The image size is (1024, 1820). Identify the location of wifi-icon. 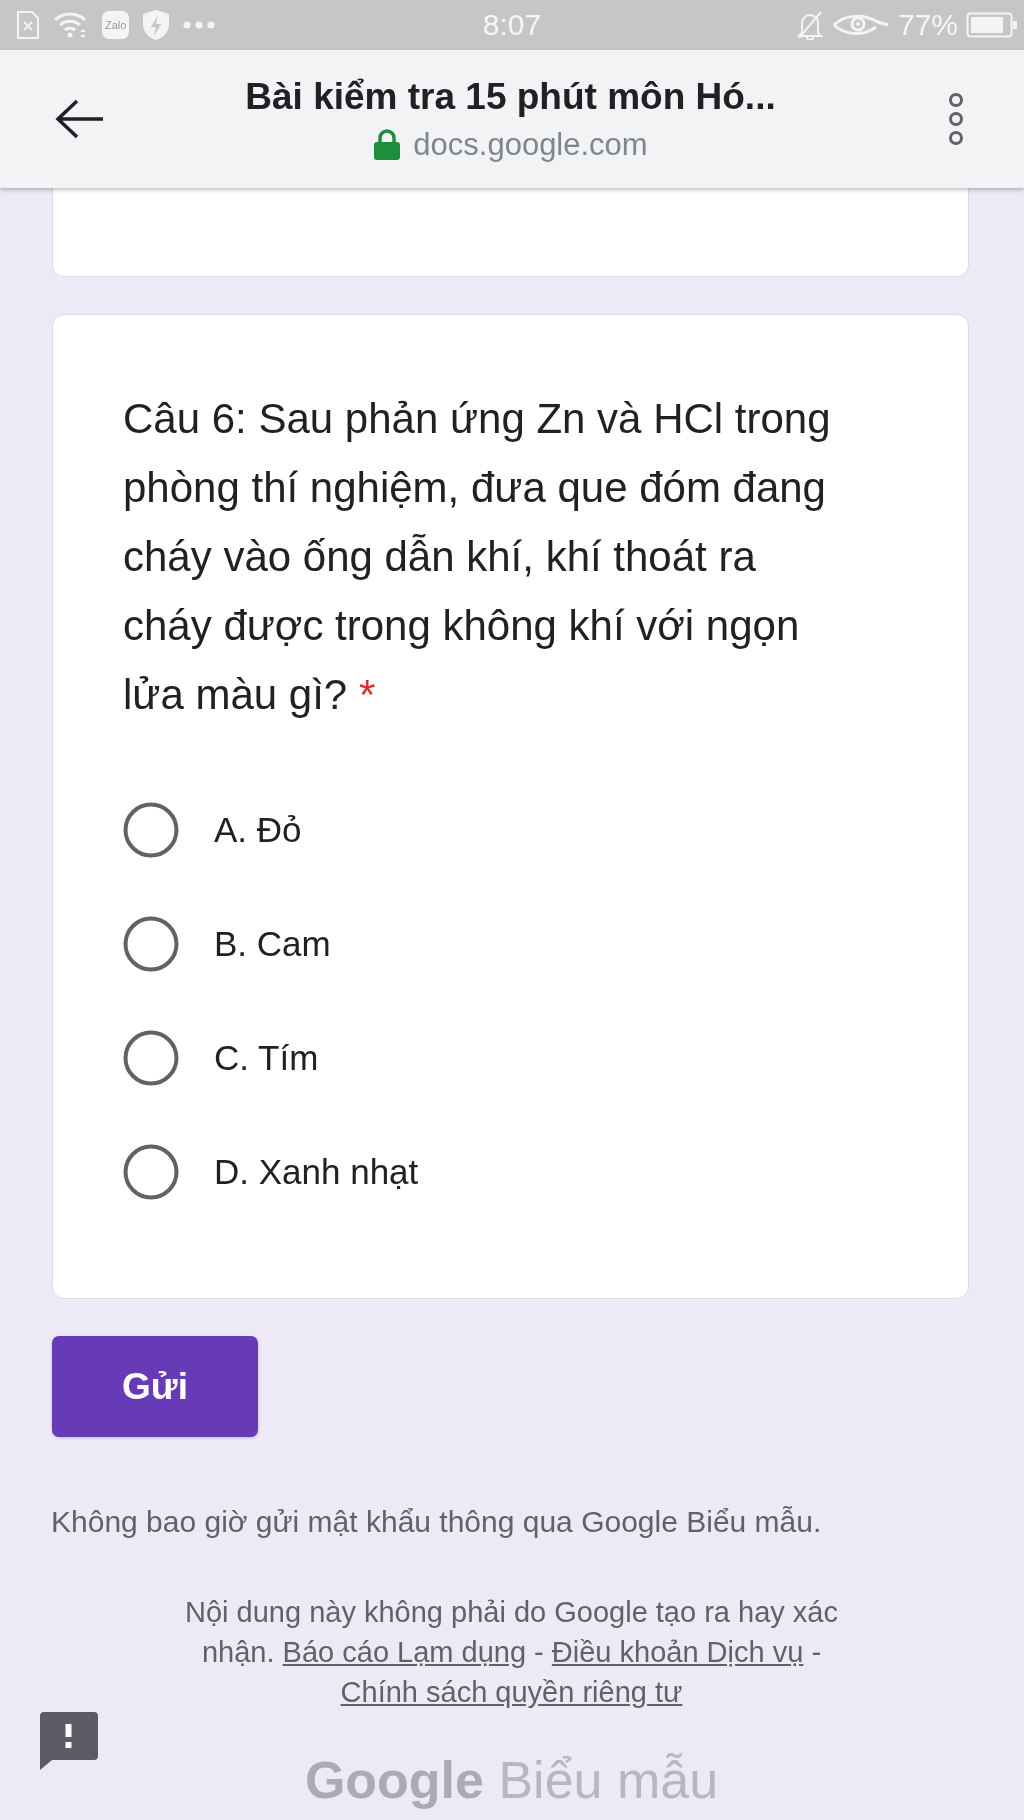
(71, 25).